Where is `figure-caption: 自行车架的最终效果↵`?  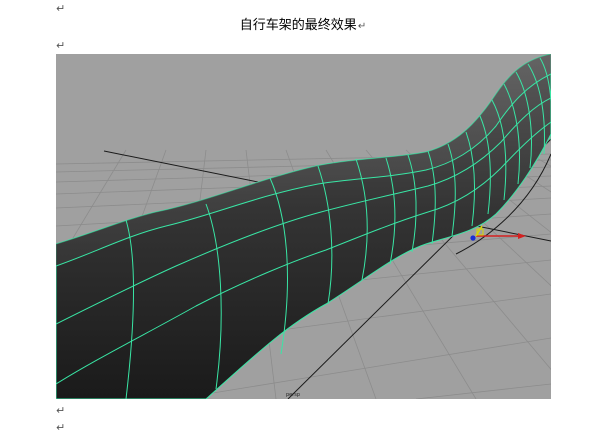 figure-caption: 自行车架的最终效果↵ is located at coordinates (303, 26).